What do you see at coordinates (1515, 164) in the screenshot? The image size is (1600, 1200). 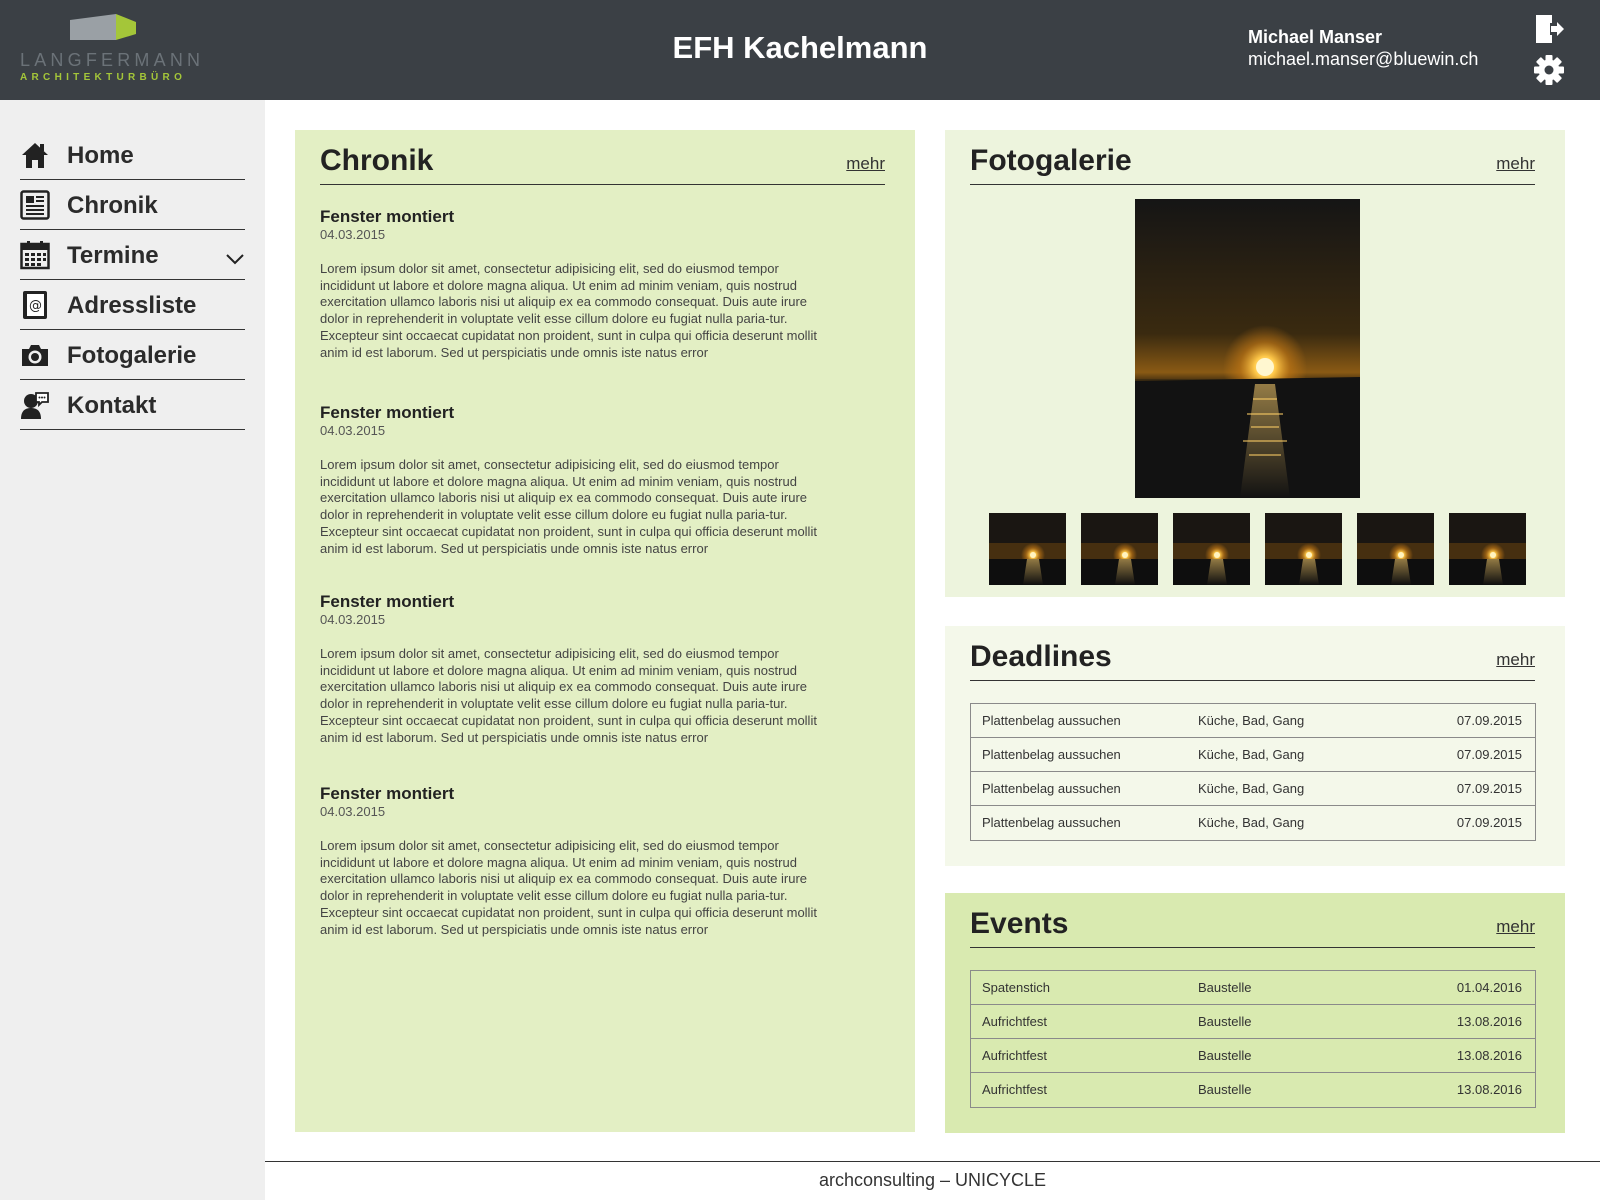 I see `fotogalerie-more-link: mehr` at bounding box center [1515, 164].